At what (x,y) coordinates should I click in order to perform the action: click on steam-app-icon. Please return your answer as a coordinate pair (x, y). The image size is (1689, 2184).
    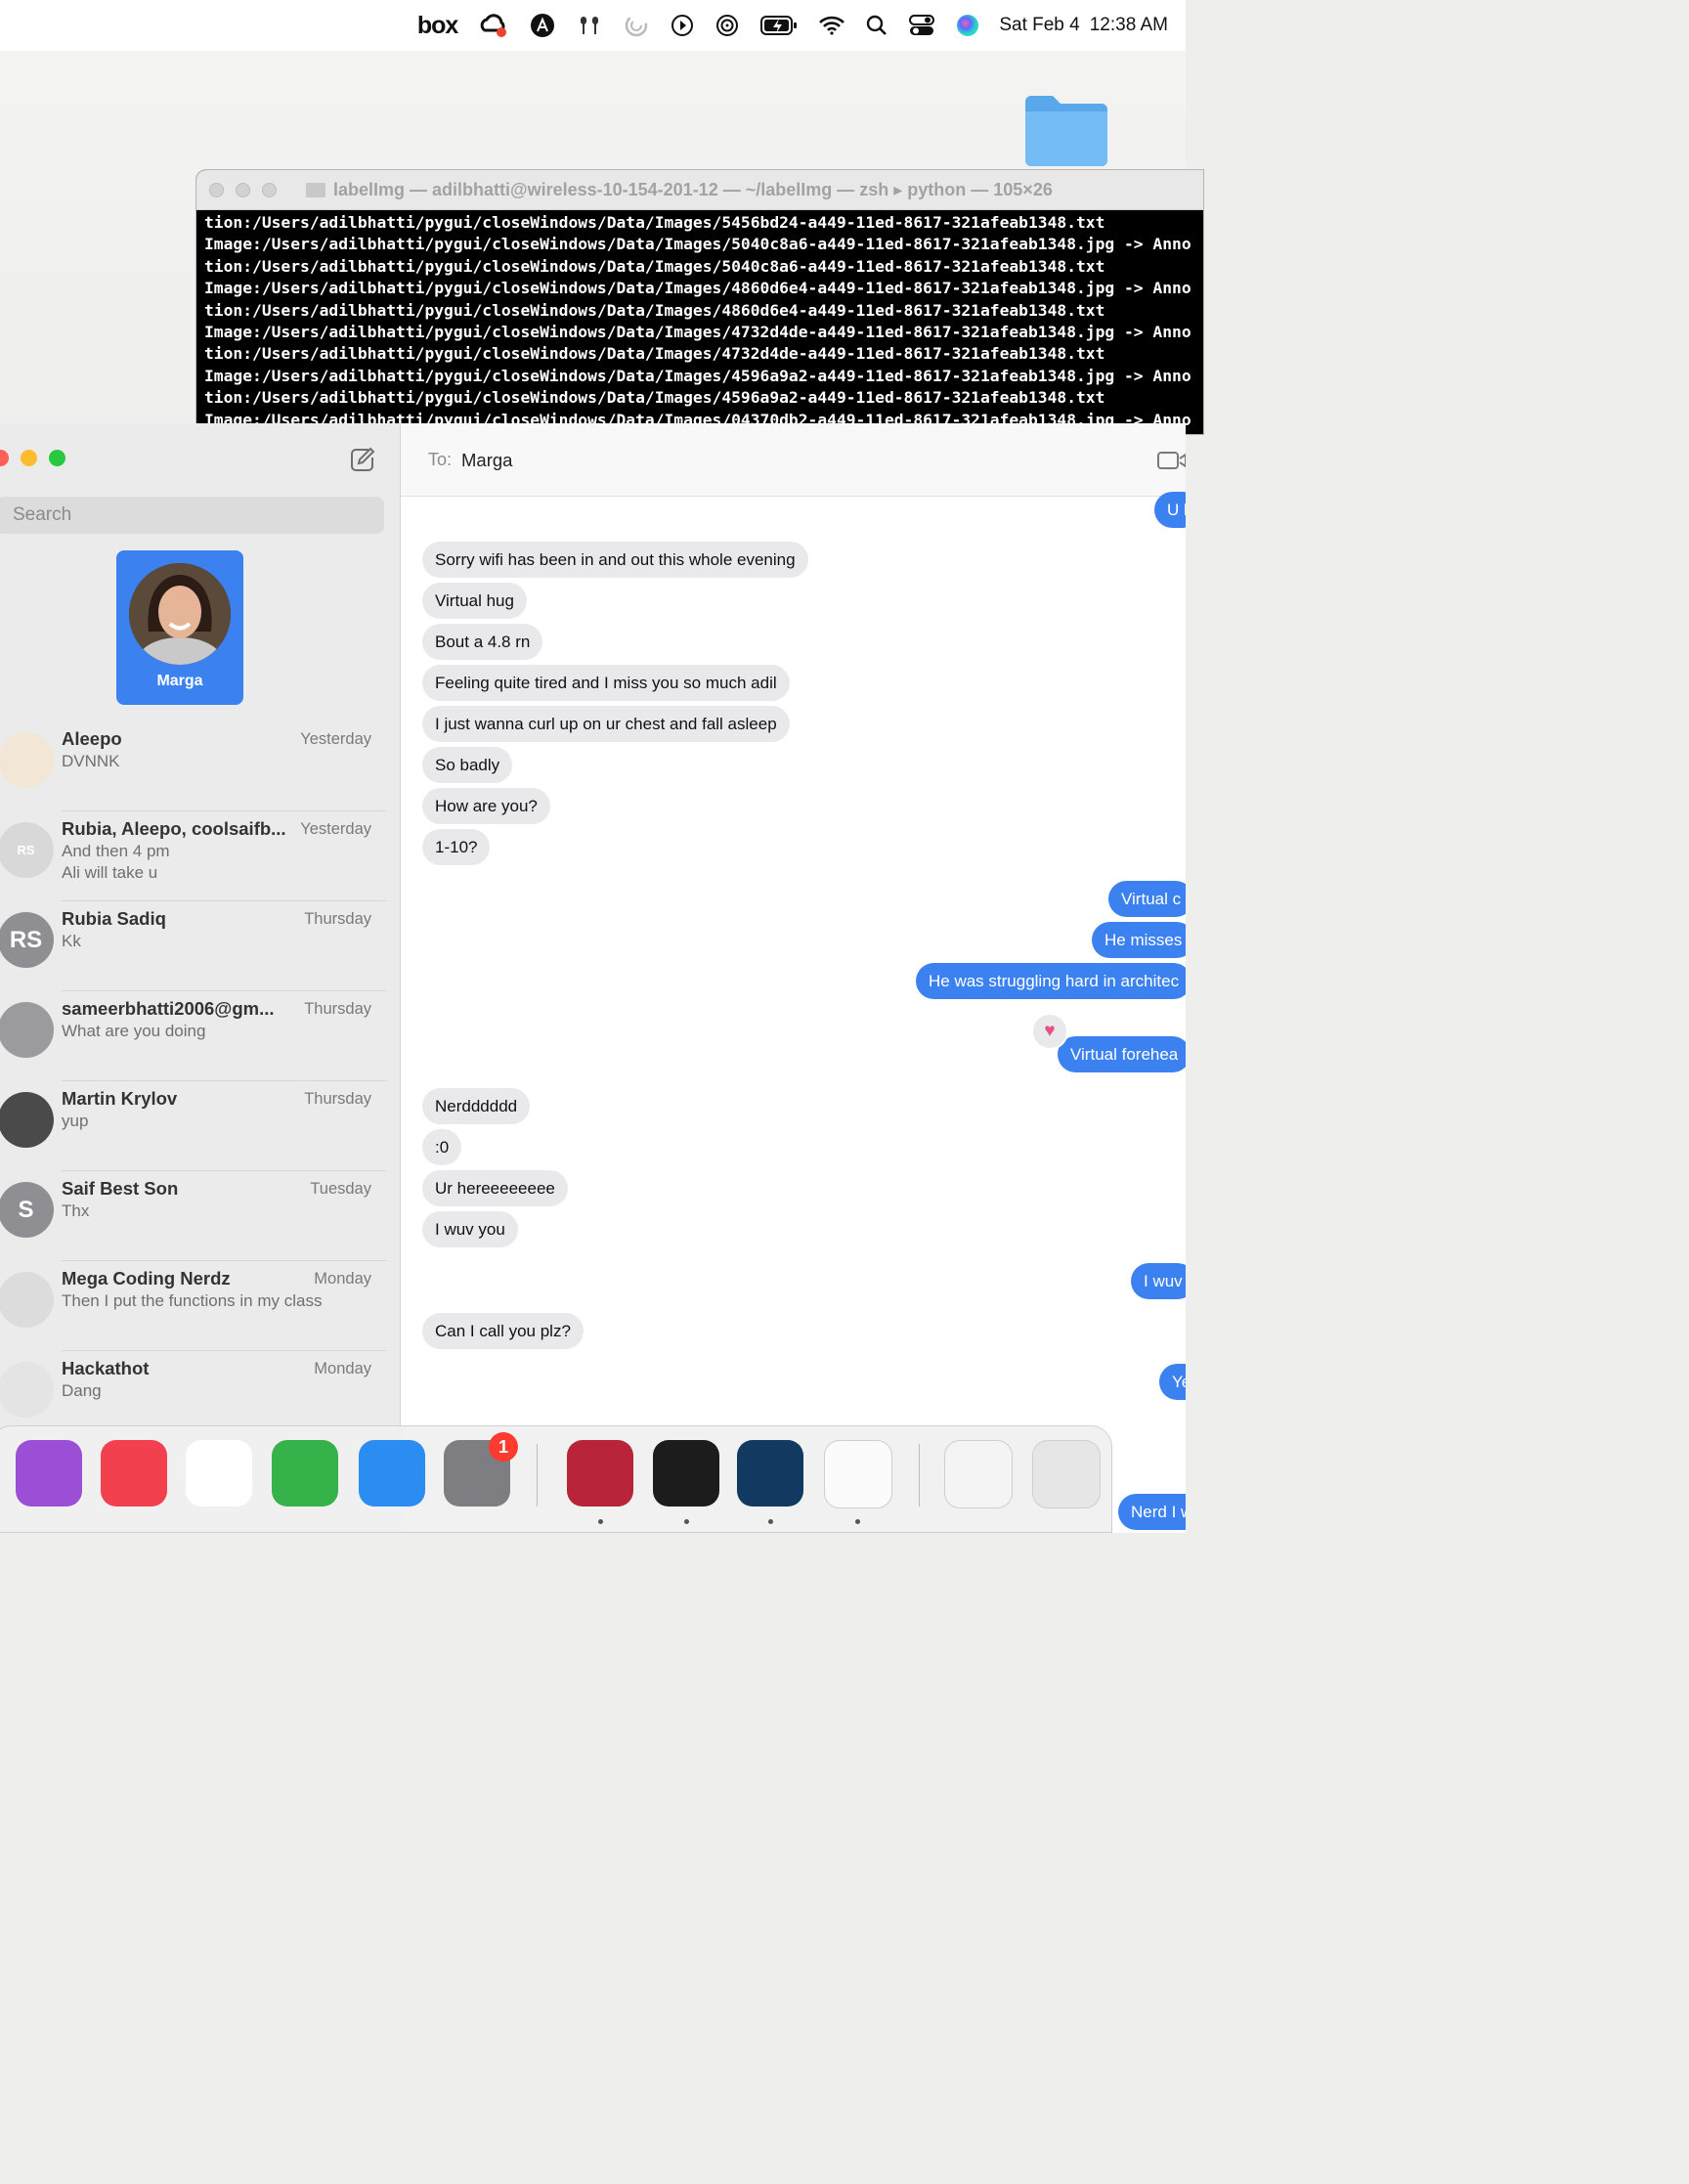
    Looking at the image, I should click on (770, 1473).